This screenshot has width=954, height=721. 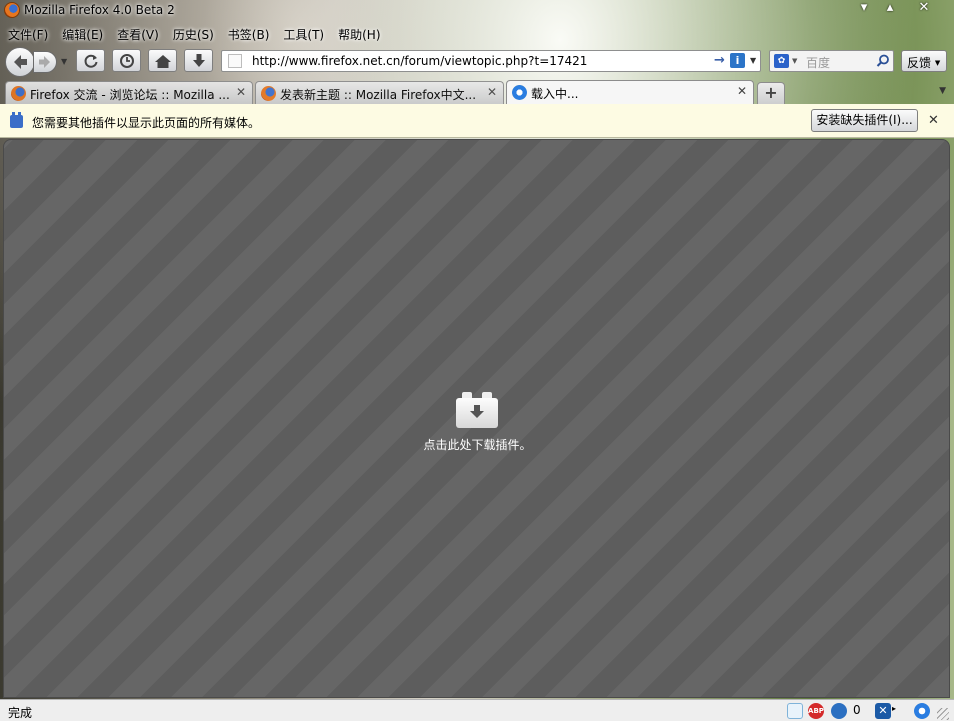 I want to click on maximize-icon: ▴, so click(x=890, y=9).